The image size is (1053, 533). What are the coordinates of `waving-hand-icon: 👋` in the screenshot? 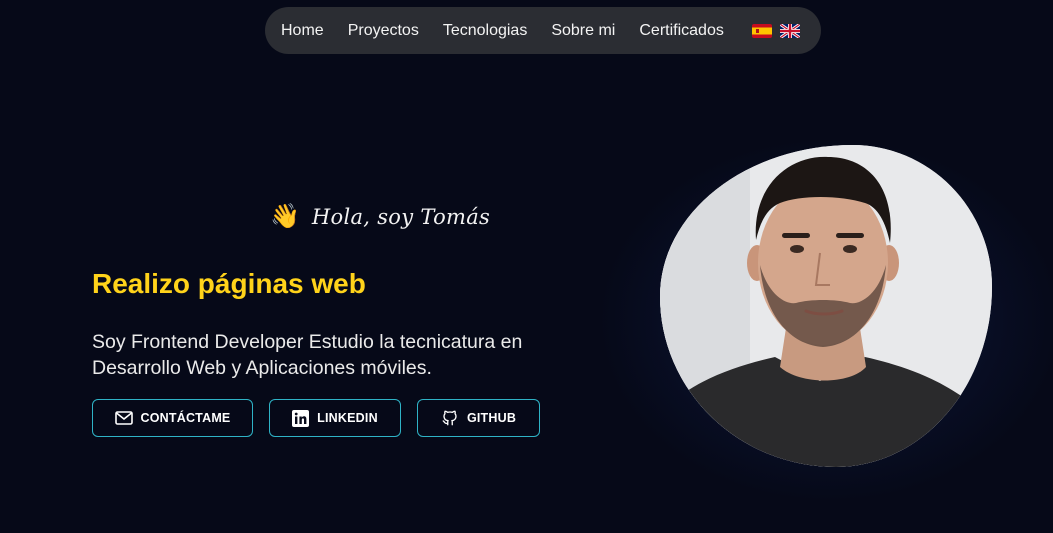 It's located at (285, 216).